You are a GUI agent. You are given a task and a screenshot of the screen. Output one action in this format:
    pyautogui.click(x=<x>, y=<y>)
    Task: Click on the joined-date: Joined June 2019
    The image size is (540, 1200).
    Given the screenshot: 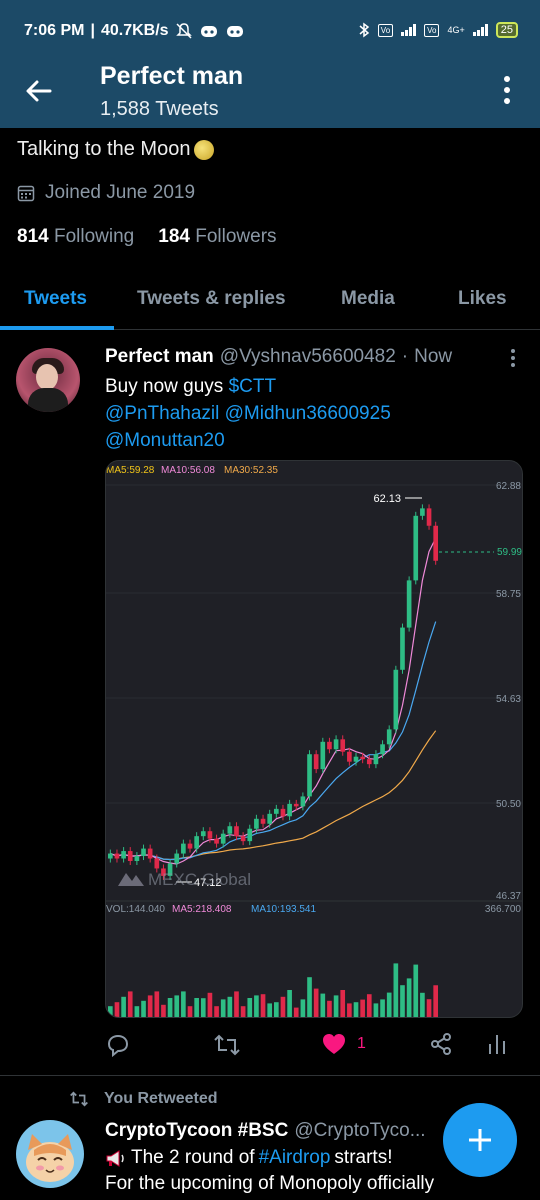 What is the action you would take?
    pyautogui.click(x=106, y=193)
    